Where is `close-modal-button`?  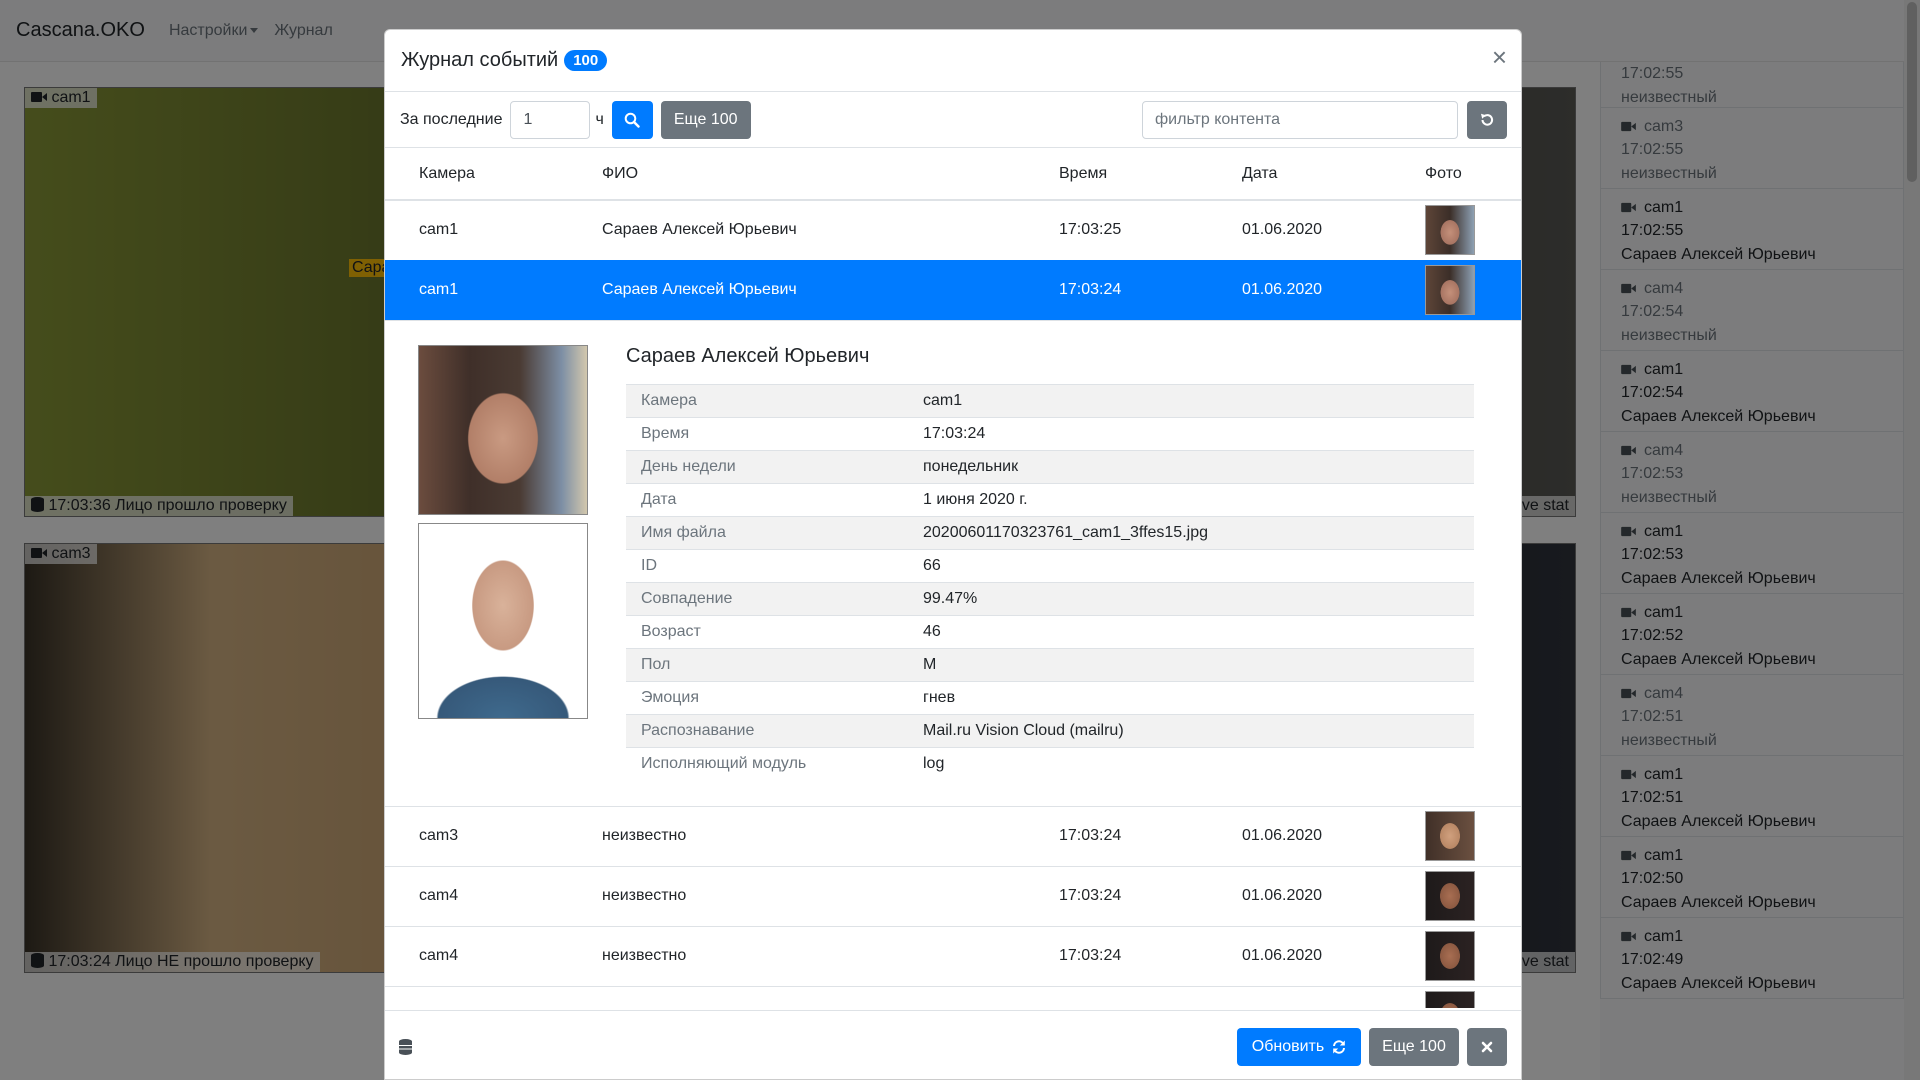 close-modal-button is located at coordinates (1487, 1047).